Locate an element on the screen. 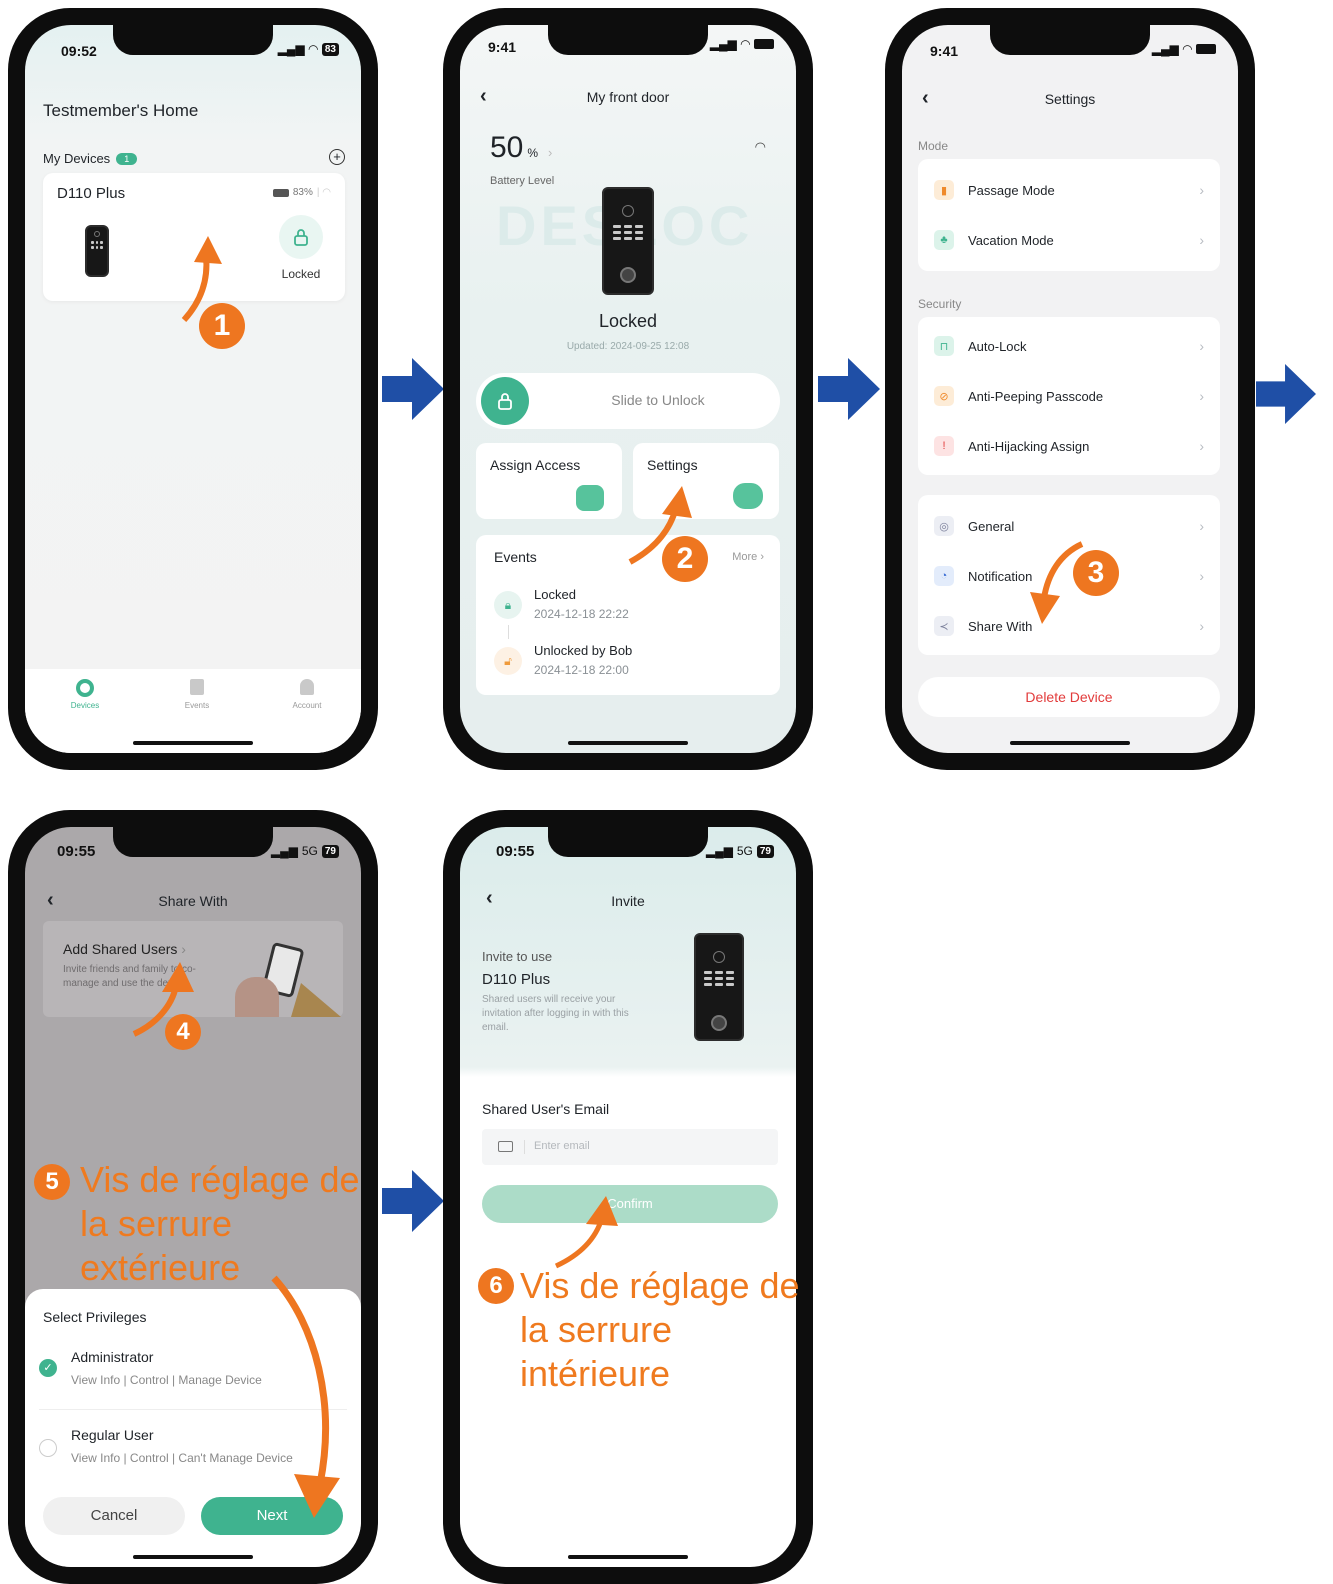 The height and width of the screenshot is (1584, 1333). step-4-badge: 4 is located at coordinates (183, 1032).